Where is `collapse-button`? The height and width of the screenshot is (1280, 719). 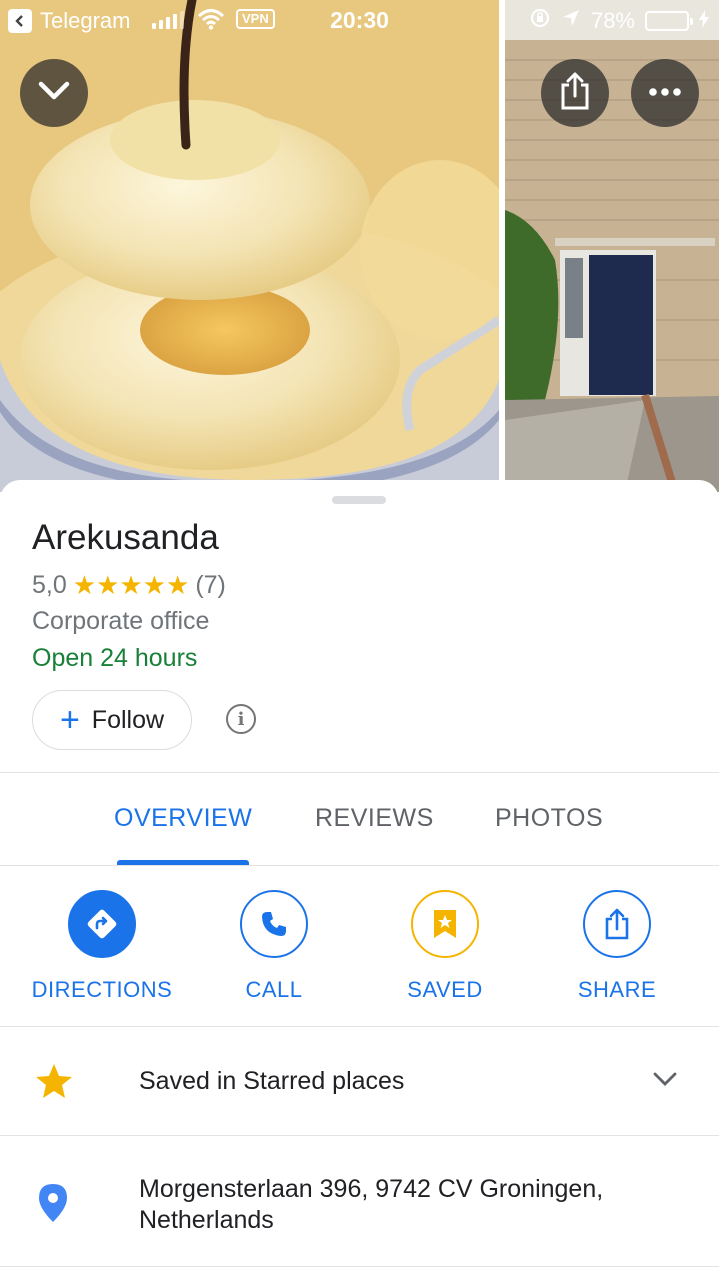 collapse-button is located at coordinates (54, 93).